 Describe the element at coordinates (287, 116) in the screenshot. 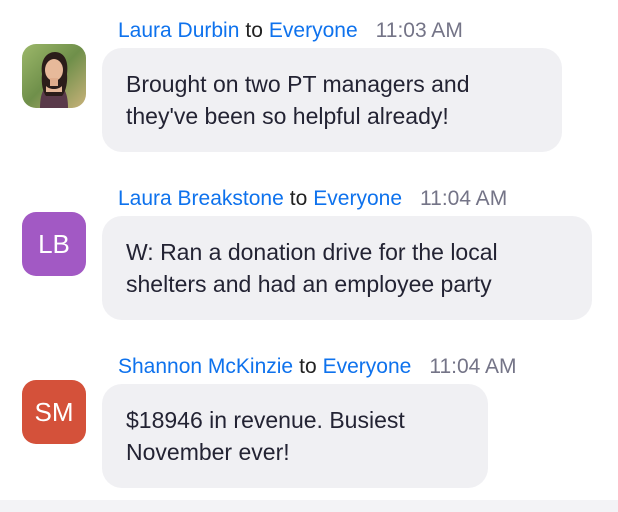

I see `message-text-line: they've been so helpful already!` at that location.